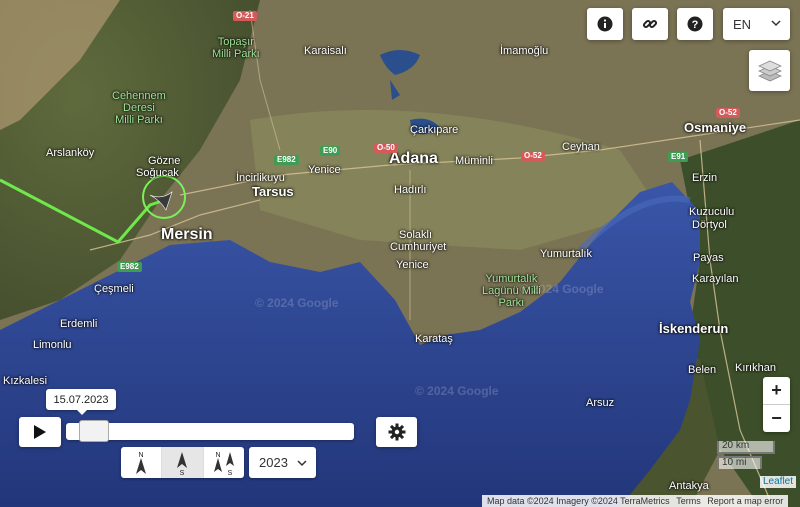 The width and height of the screenshot is (800, 507). I want to click on direction-both-option: NS, so click(224, 462).